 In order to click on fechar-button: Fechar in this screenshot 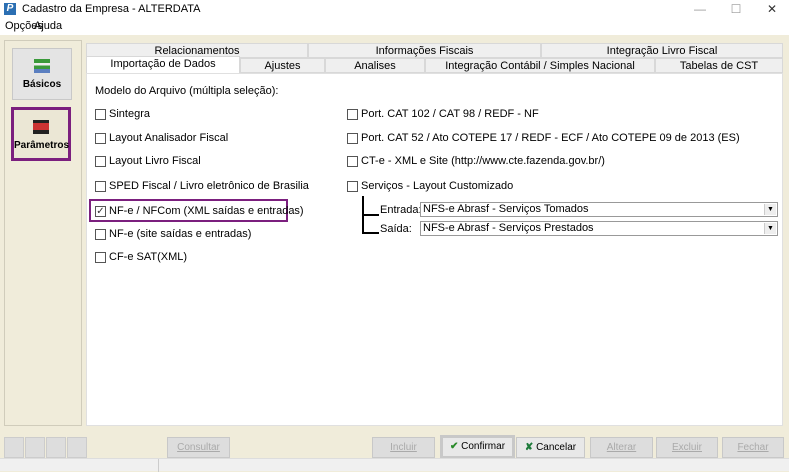, I will do `click(753, 447)`.